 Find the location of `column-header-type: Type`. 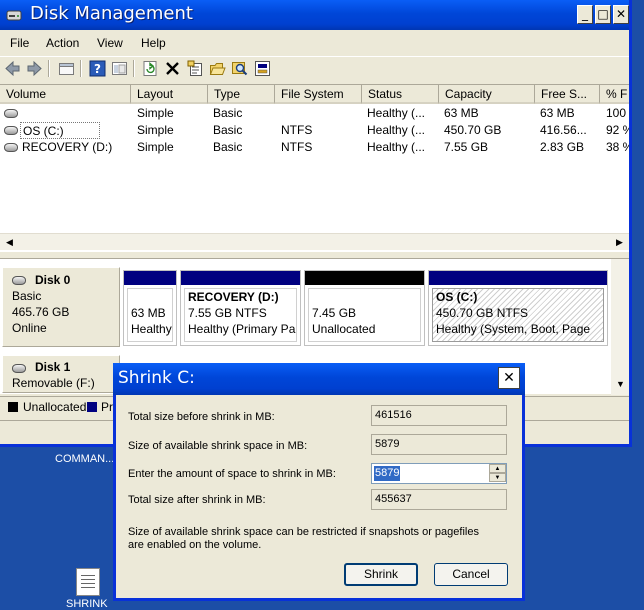

column-header-type: Type is located at coordinates (241, 94).